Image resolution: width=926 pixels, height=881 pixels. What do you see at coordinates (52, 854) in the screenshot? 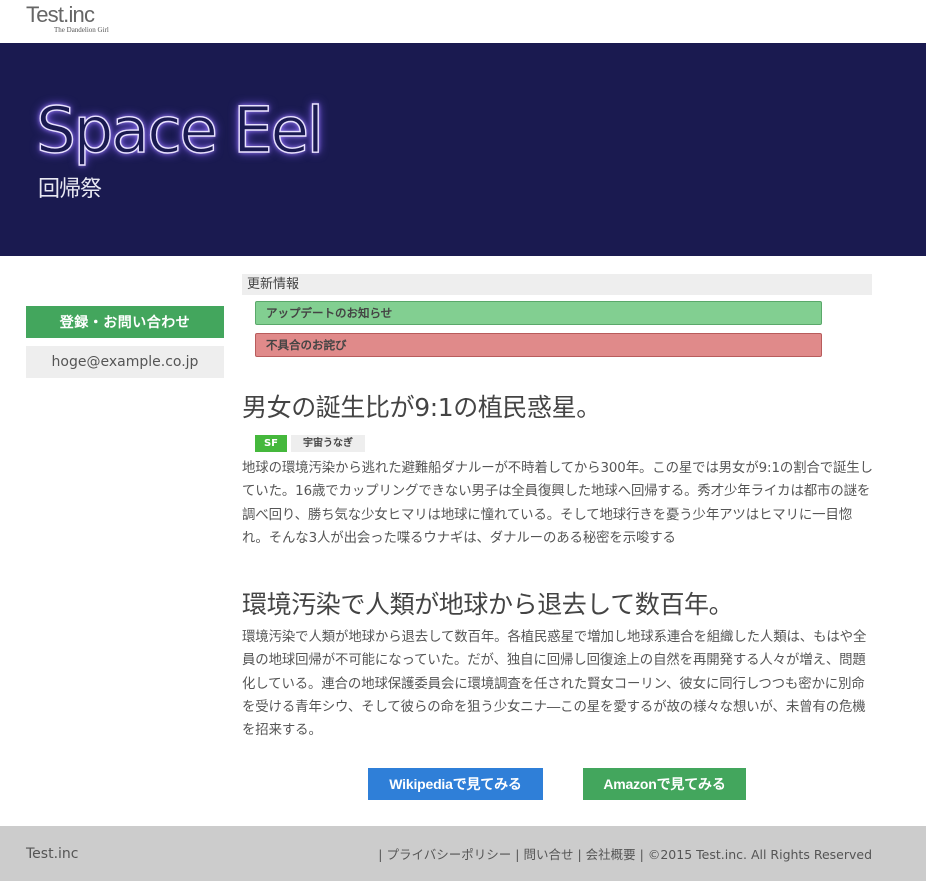
I see `footer-brand: Test.inc` at bounding box center [52, 854].